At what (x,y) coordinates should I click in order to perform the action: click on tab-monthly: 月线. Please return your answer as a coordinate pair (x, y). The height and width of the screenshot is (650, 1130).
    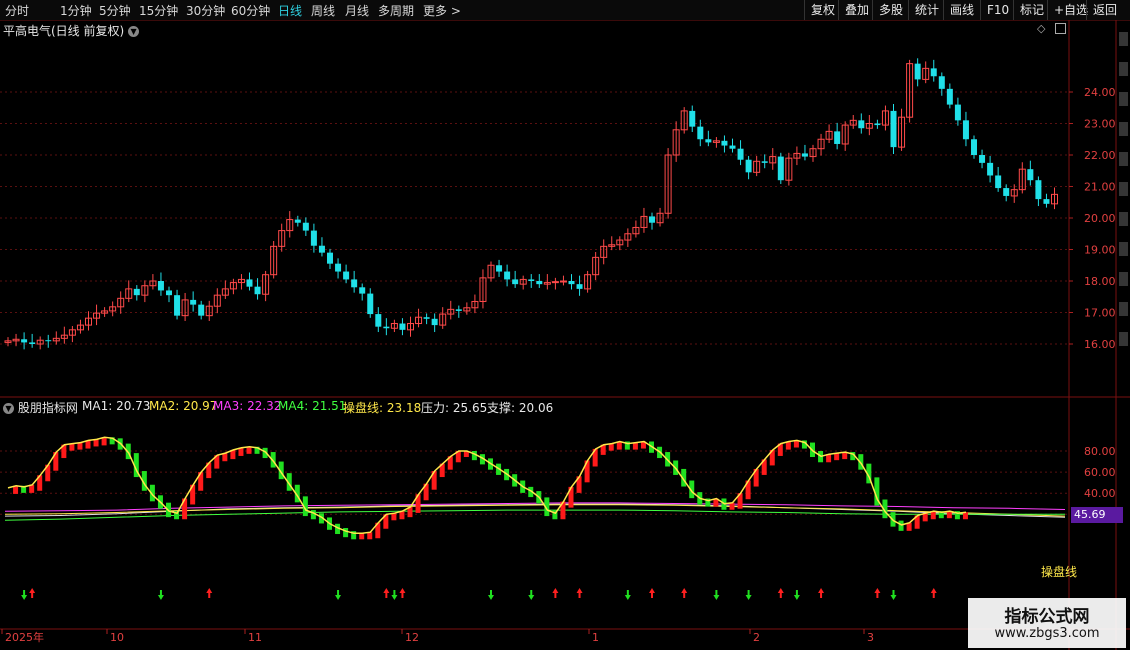
    Looking at the image, I should click on (357, 10).